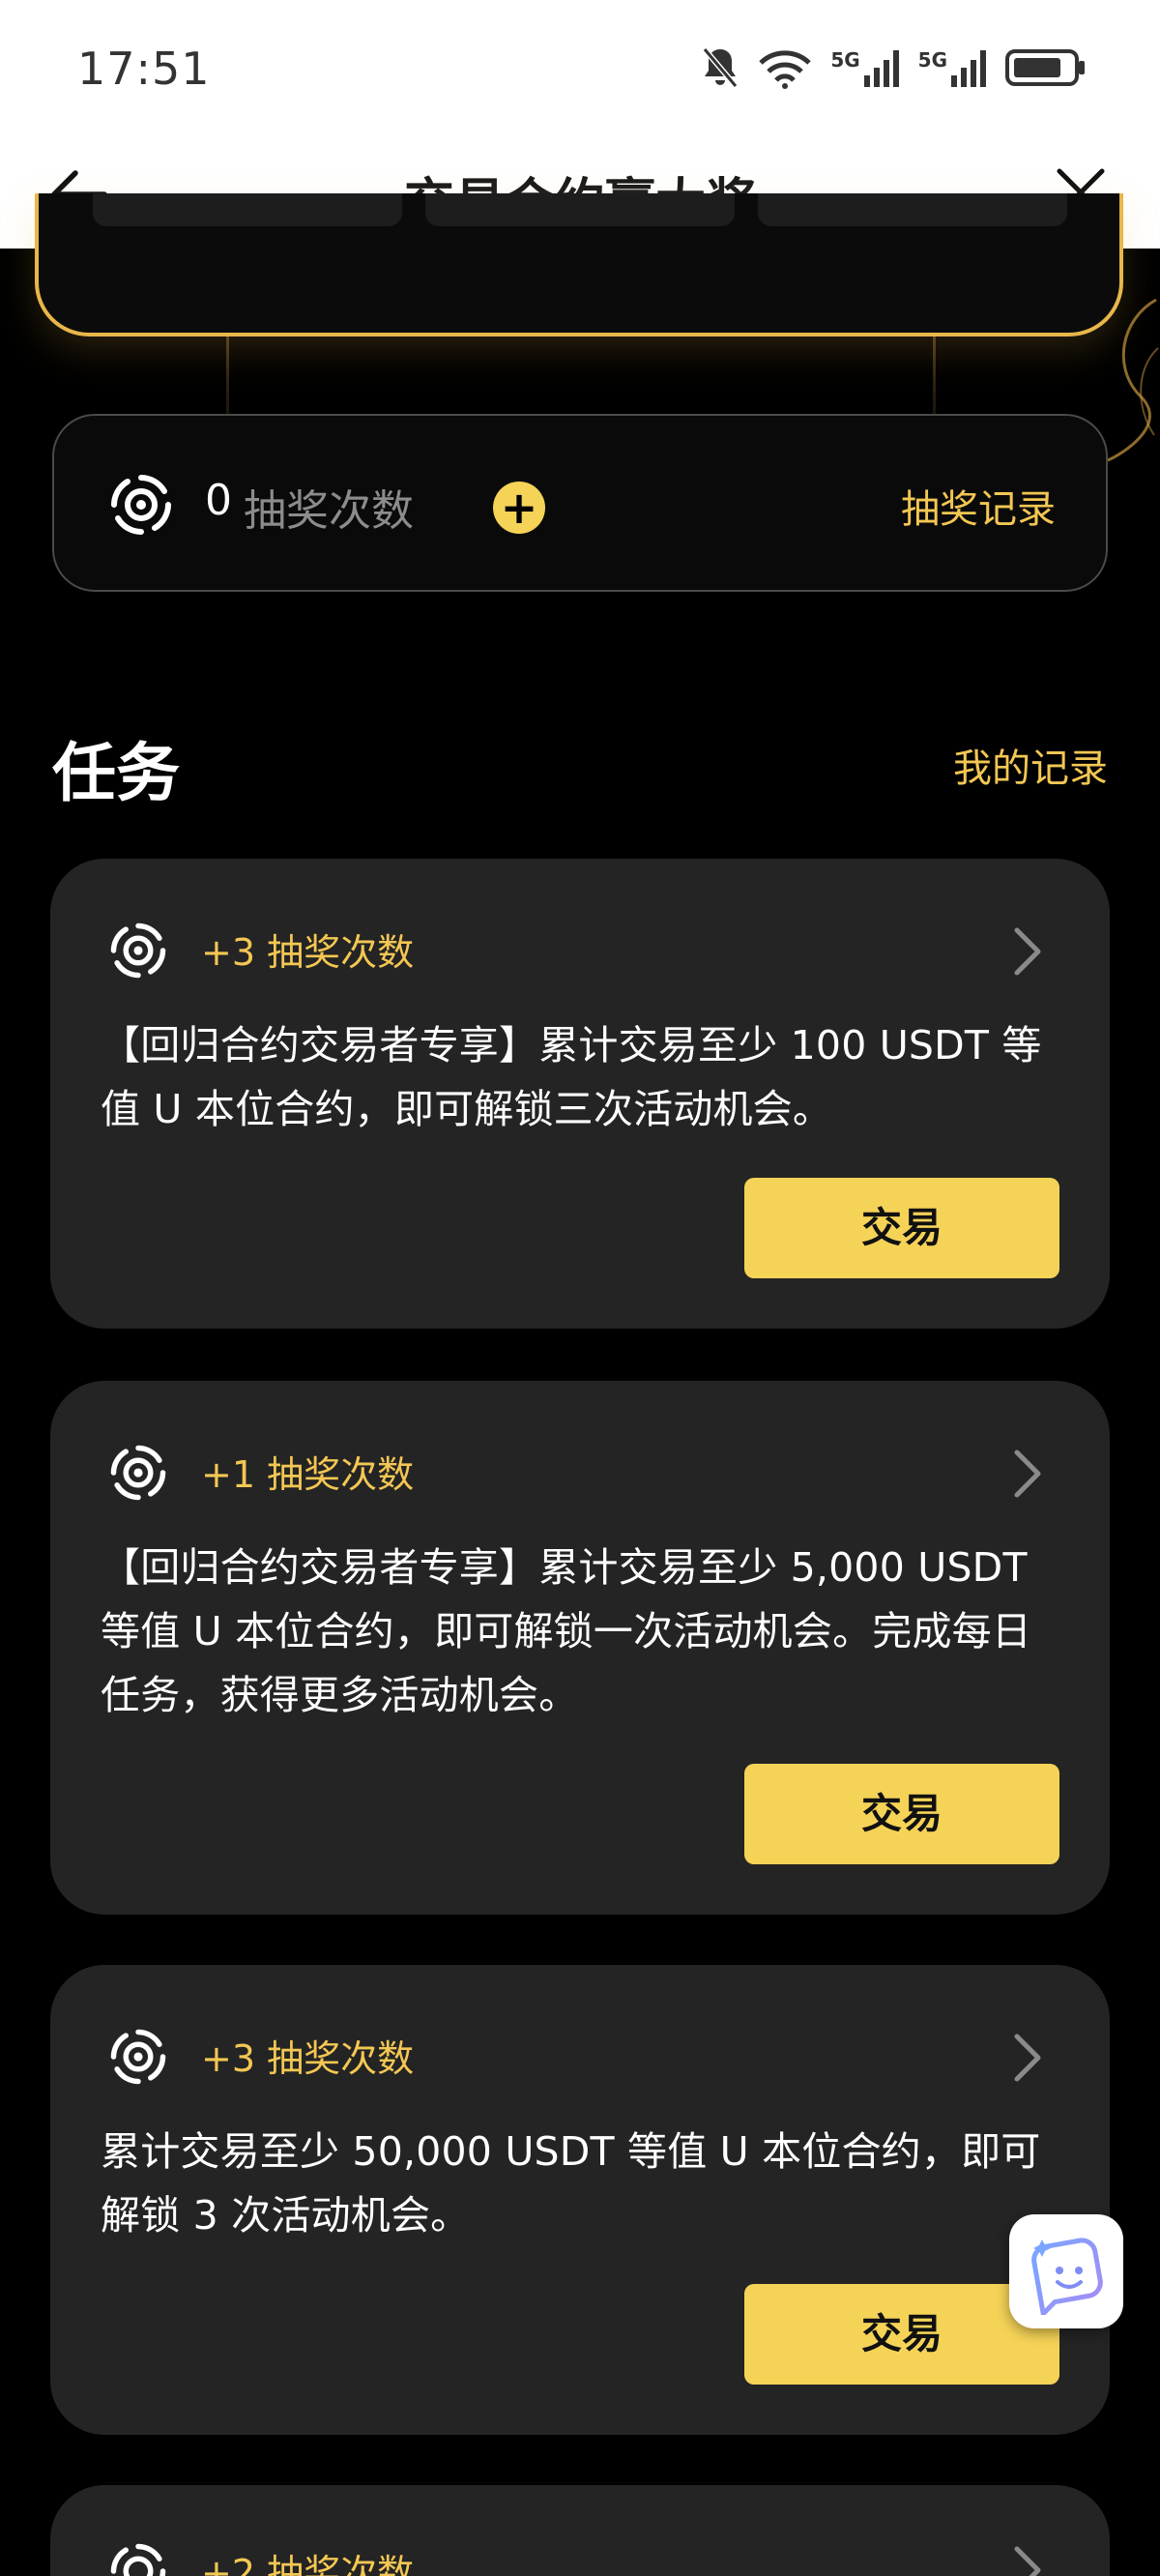  What do you see at coordinates (116, 773) in the screenshot?
I see `tasks-title: 任务` at bounding box center [116, 773].